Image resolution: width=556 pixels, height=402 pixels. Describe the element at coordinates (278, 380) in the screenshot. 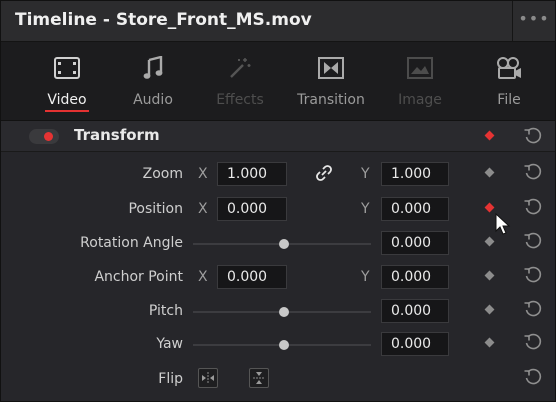

I see `param-row-flip: Flip` at that location.